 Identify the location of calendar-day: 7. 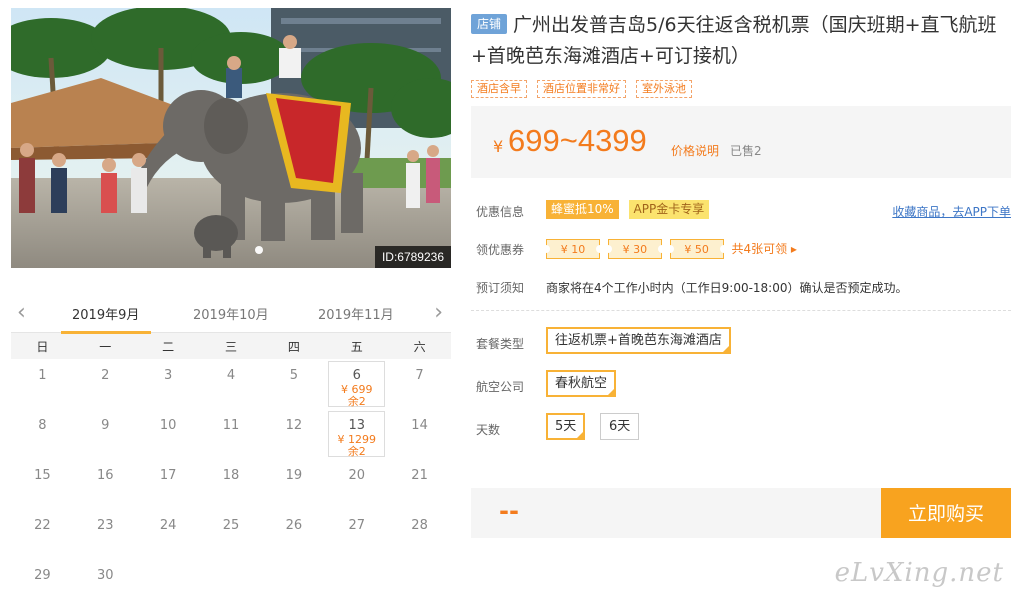
(419, 384).